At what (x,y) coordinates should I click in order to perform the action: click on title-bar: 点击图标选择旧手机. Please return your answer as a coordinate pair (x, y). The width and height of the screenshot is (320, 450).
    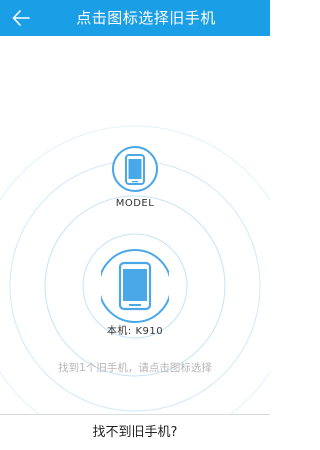
    Looking at the image, I should click on (135, 18).